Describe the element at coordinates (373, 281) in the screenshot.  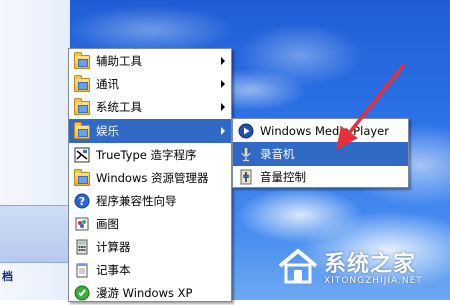
I see `watermark-subtitle: XITONGZHIJIA.NET` at that location.